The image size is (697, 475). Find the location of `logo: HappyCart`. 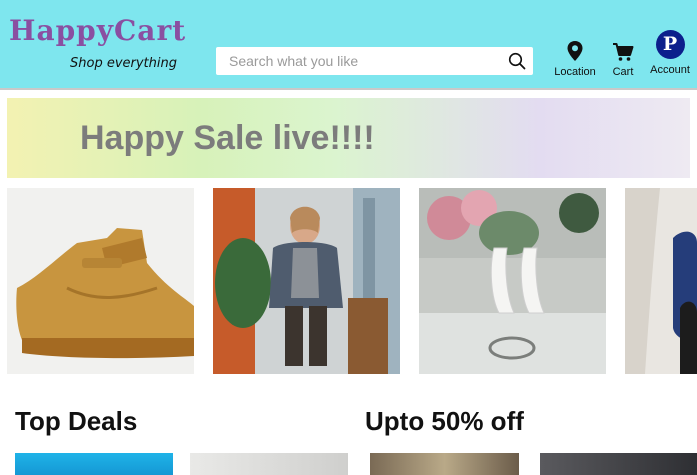

logo: HappyCart is located at coordinates (97, 30).